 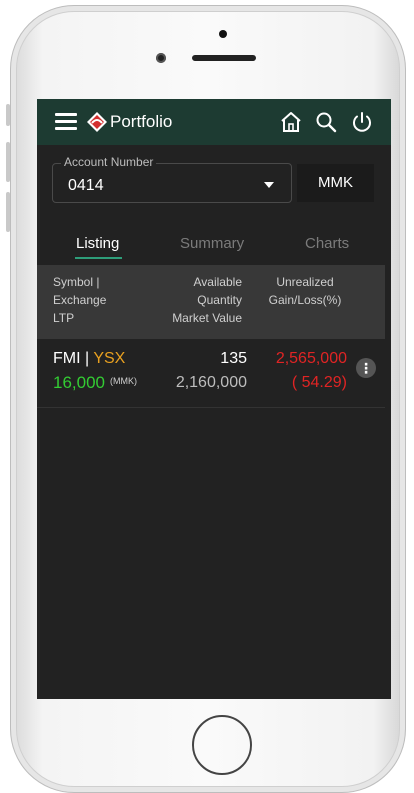 I want to click on earpiece-speaker, so click(x=224, y=58).